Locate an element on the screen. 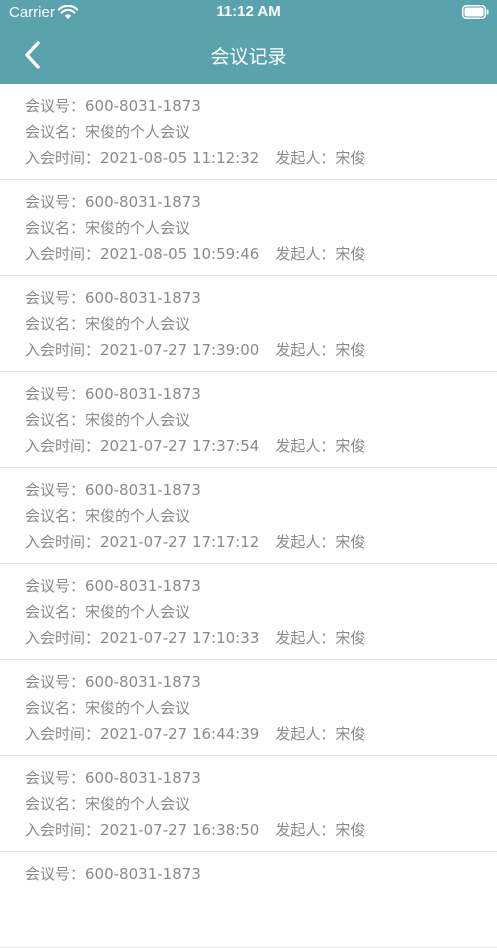  back-button is located at coordinates (34, 55).